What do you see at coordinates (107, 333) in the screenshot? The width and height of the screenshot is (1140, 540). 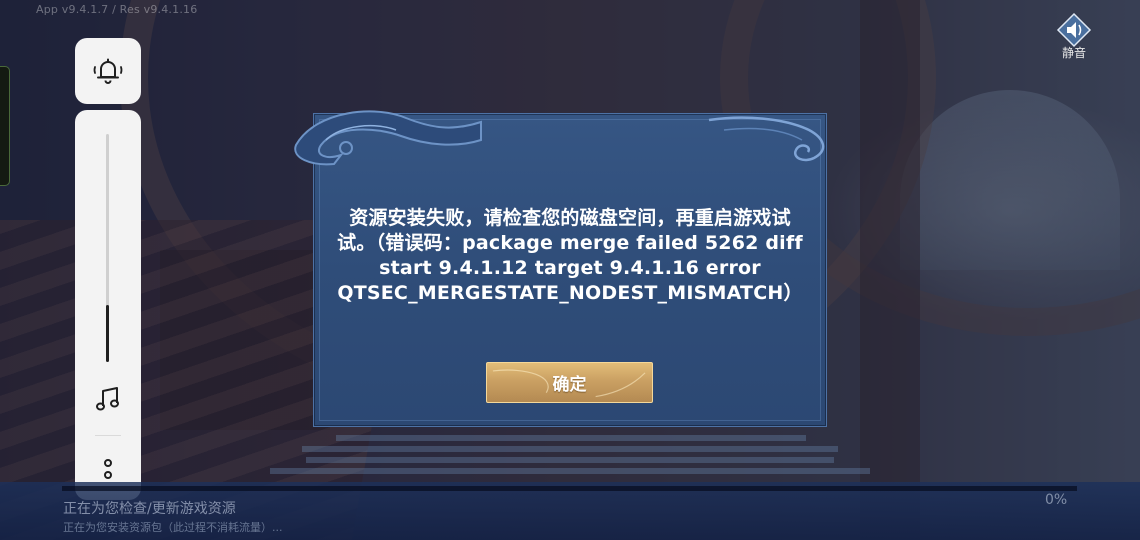 I see `volume-slider-fill` at bounding box center [107, 333].